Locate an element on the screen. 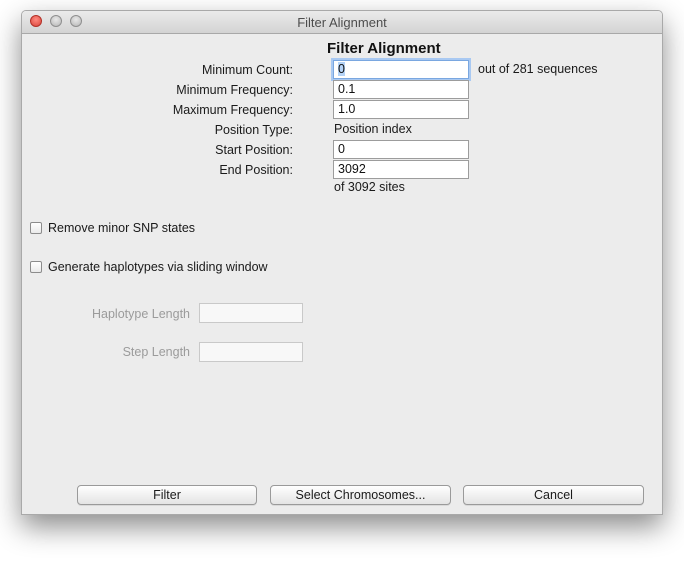  max-frequency-field: 1.0 is located at coordinates (401, 109).